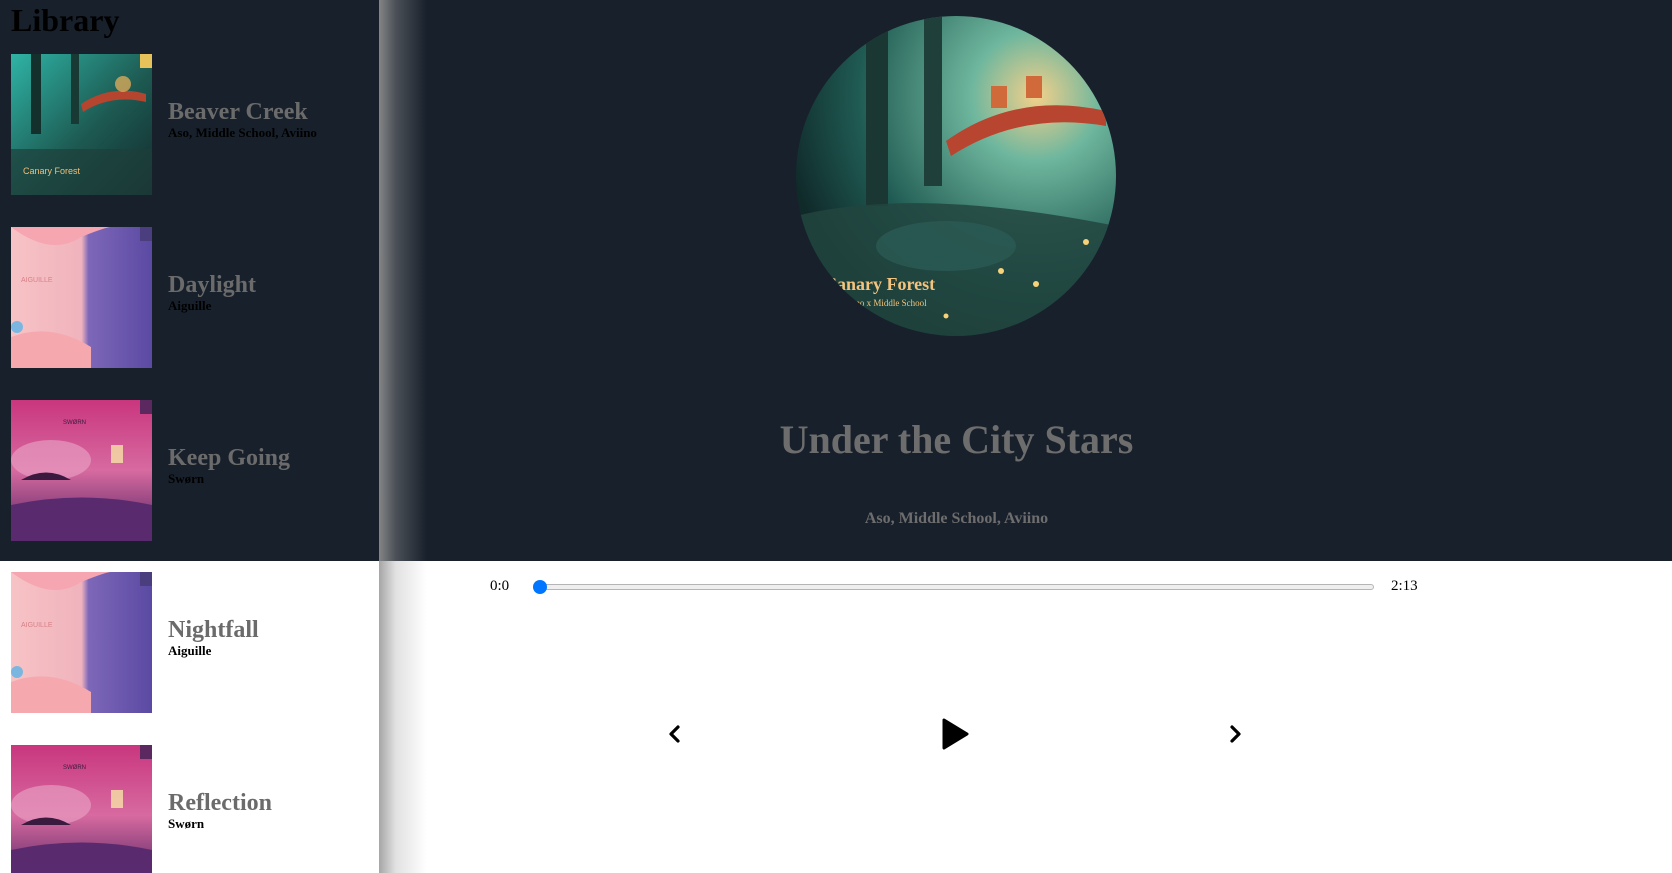 The height and width of the screenshot is (873, 1672). I want to click on progress-thumb, so click(540, 587).